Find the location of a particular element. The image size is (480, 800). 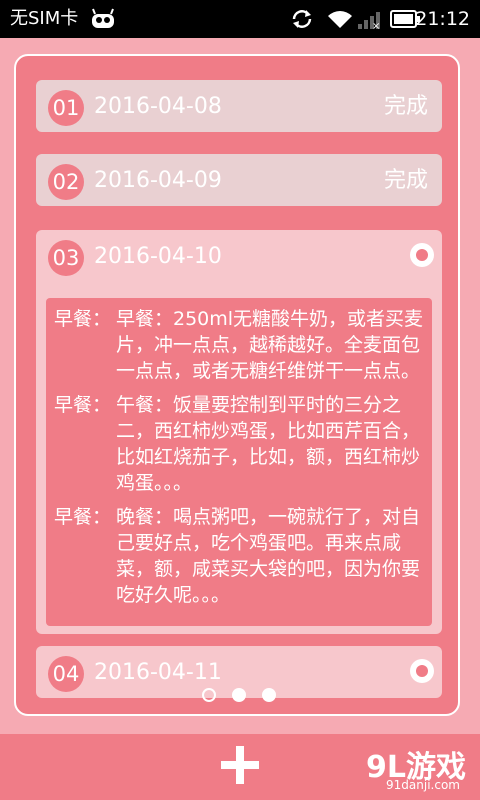

item-date: 2016-04-11 is located at coordinates (158, 672).